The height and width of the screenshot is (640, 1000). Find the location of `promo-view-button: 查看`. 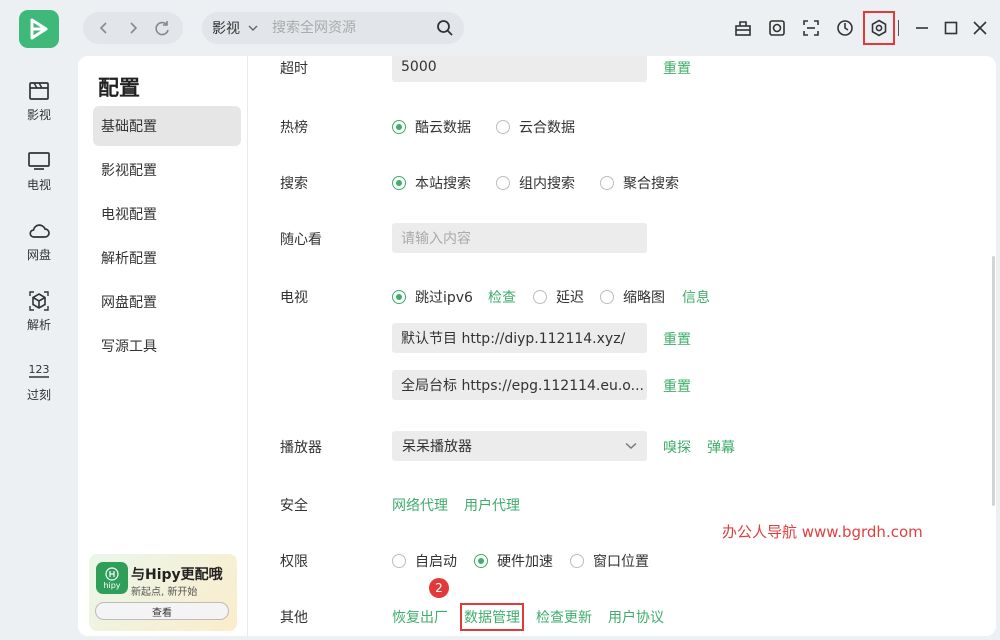

promo-view-button: 查看 is located at coordinates (162, 611).